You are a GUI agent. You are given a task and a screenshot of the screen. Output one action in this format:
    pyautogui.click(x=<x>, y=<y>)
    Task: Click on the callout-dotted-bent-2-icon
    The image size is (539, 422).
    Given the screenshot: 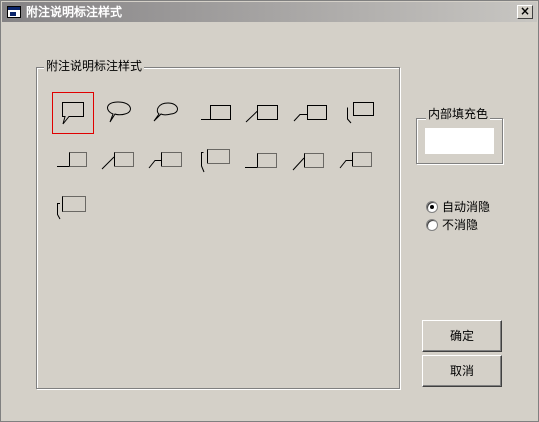 What is the action you would take?
    pyautogui.click(x=355, y=160)
    